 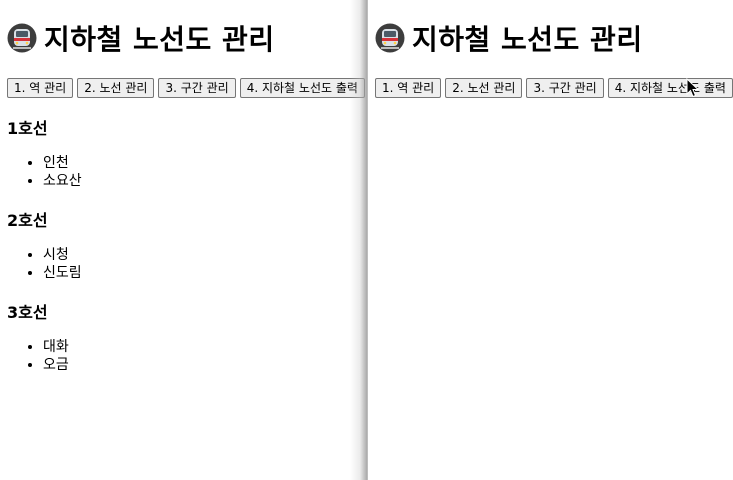 I want to click on station-list: 인천 소요산, so click(x=186, y=172).